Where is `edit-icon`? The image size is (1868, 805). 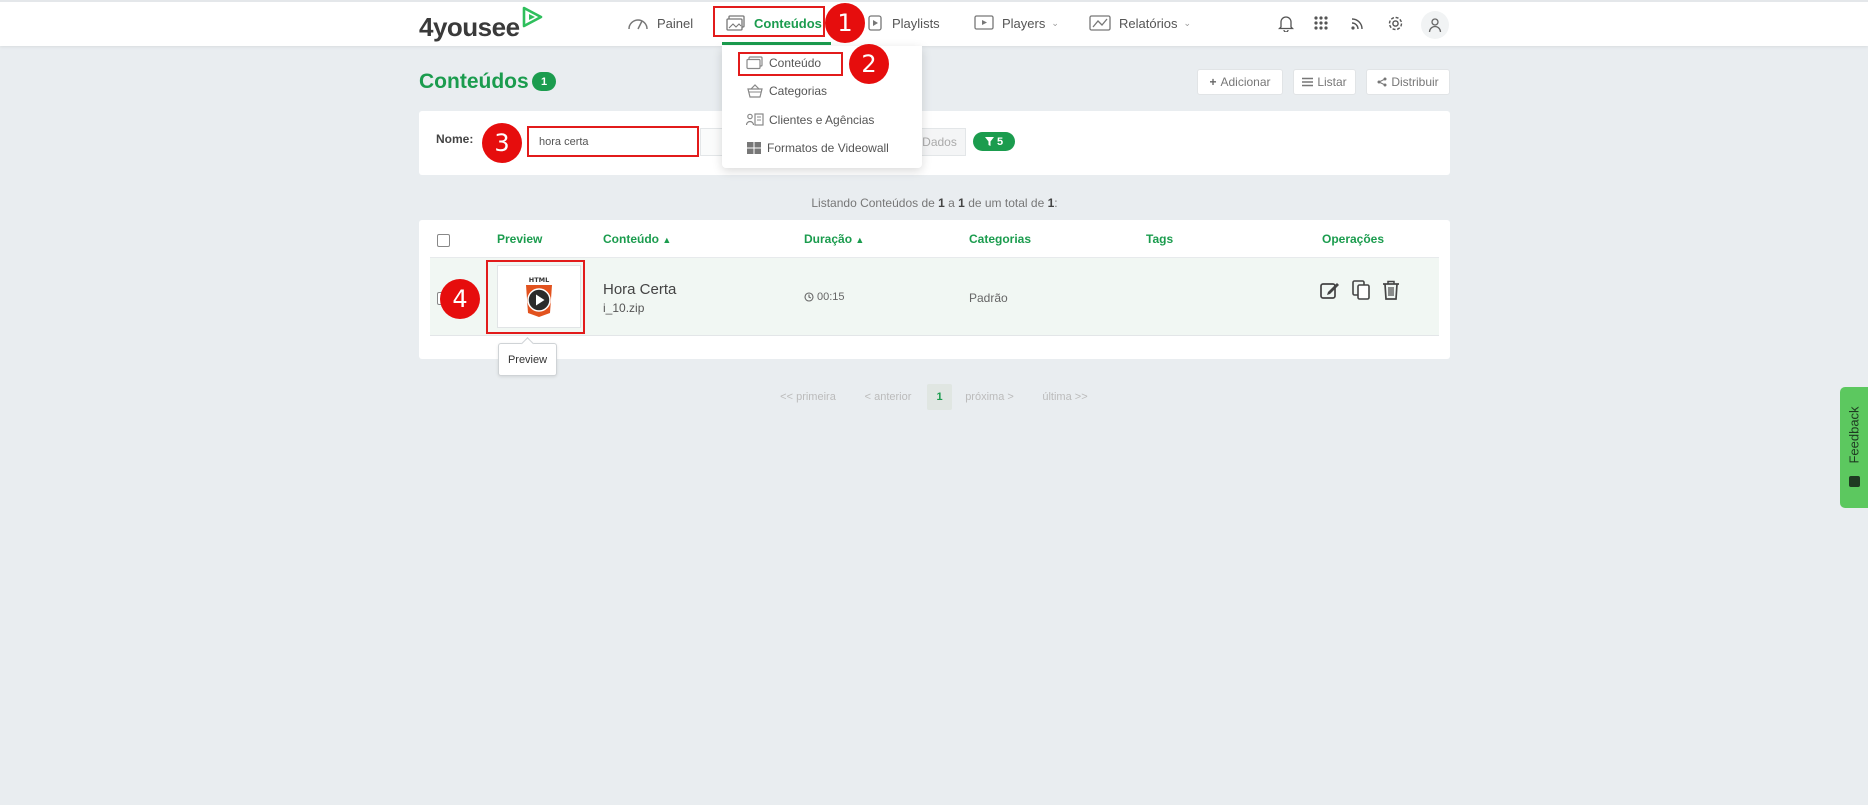 edit-icon is located at coordinates (1330, 290).